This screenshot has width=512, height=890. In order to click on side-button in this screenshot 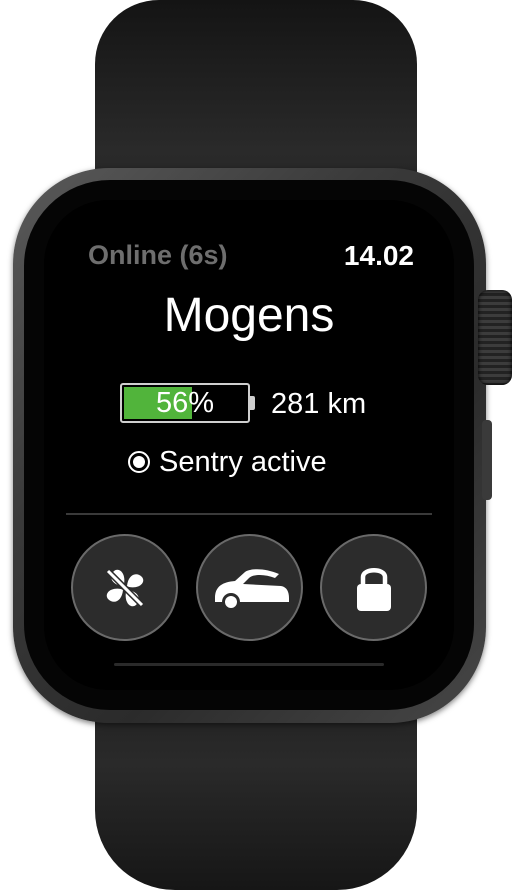, I will do `click(487, 460)`.